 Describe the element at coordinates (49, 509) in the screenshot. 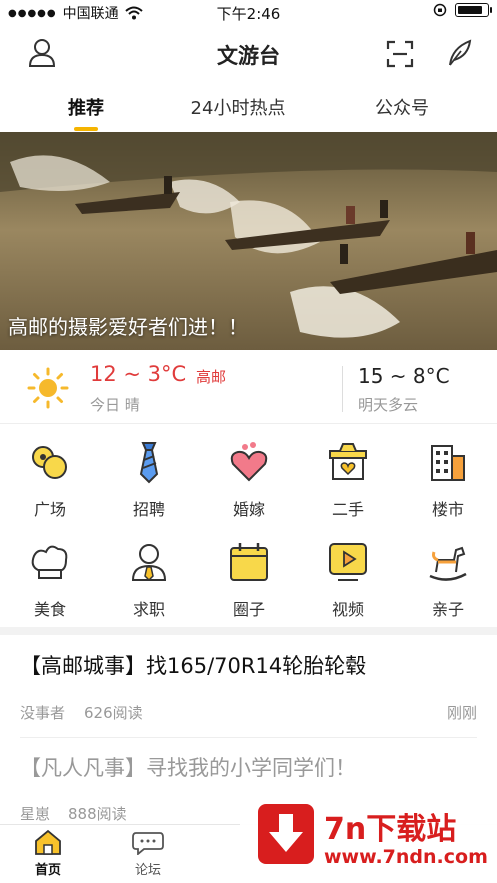

I see `grid-label: 广场` at that location.